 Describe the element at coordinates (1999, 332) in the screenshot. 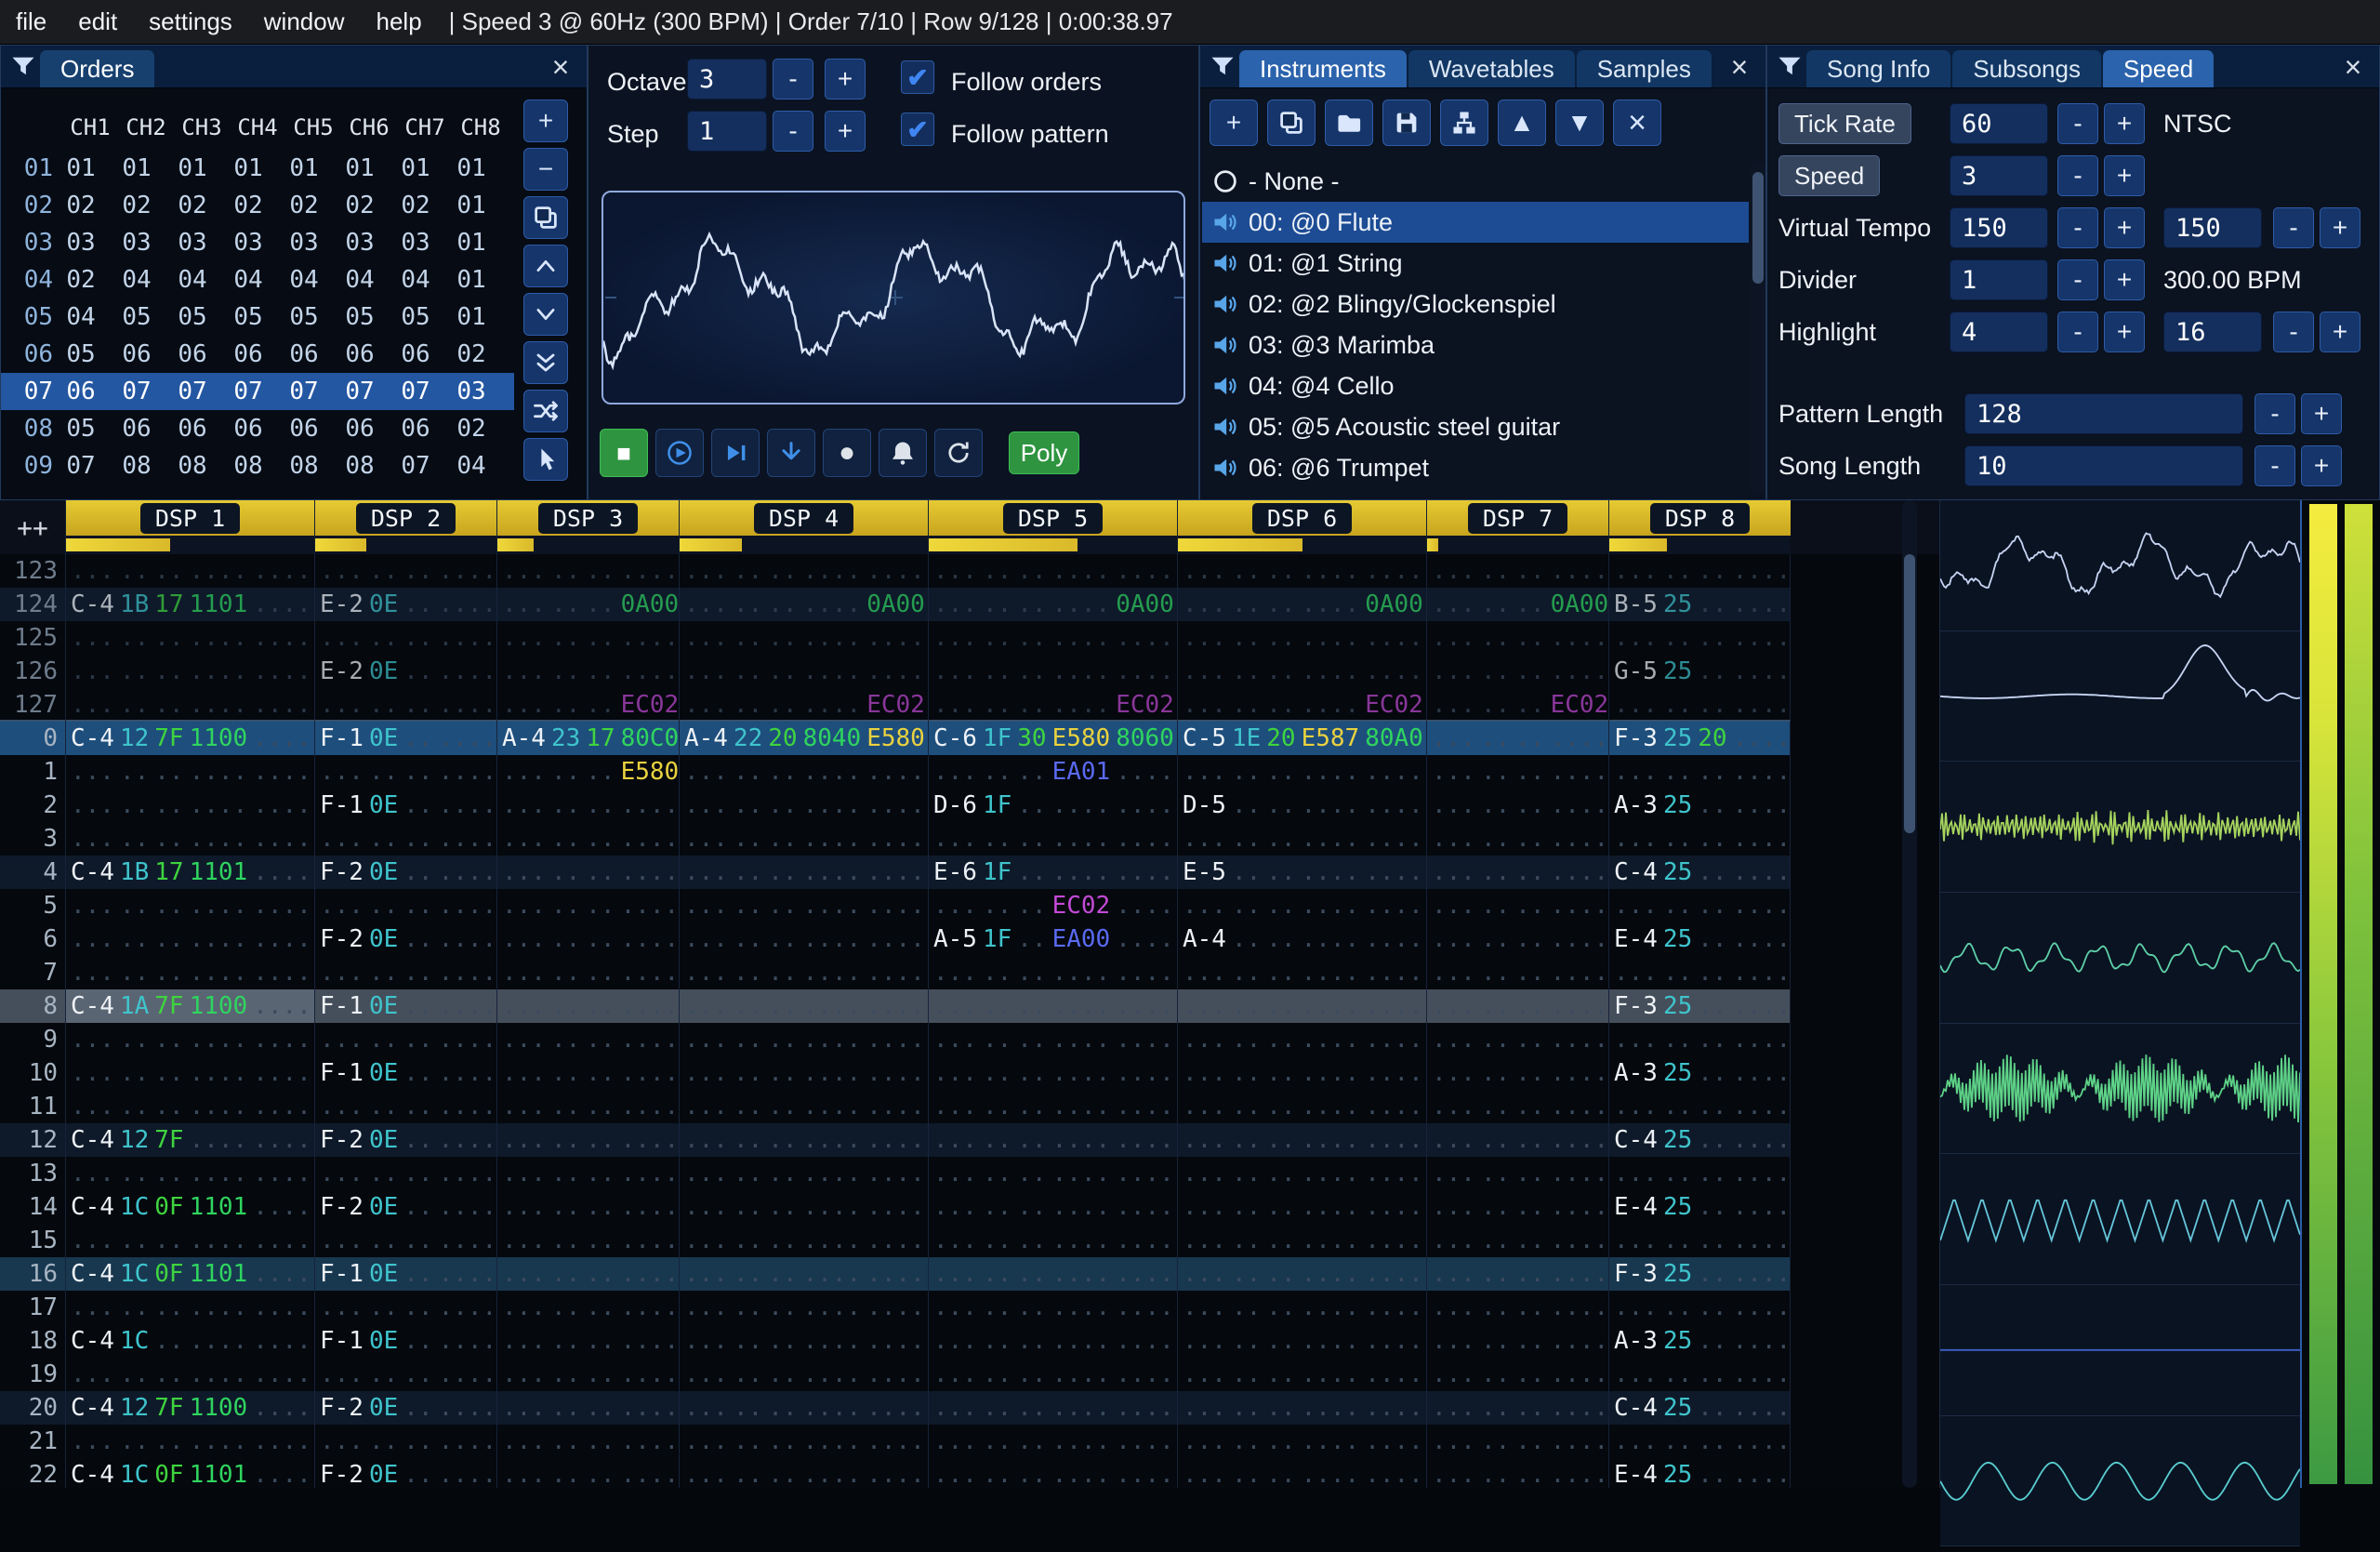

I see `highlight-first-input: 4` at that location.